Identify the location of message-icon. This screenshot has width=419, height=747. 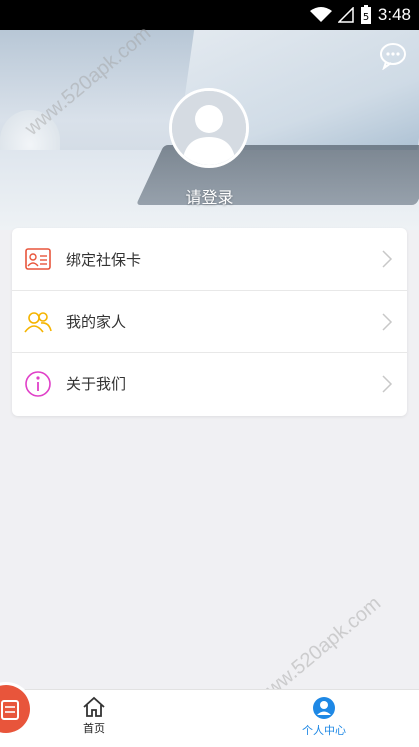
(393, 56).